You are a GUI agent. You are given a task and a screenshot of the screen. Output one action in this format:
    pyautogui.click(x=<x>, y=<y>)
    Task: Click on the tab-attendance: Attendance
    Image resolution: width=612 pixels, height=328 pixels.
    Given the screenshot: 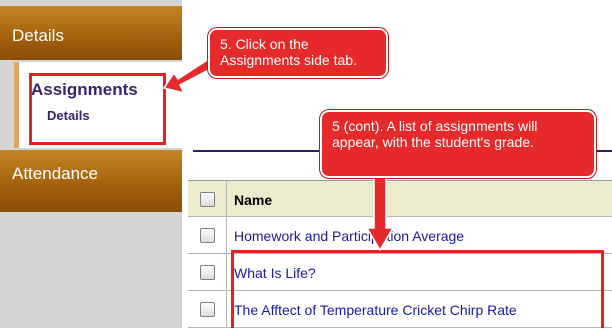 What is the action you would take?
    pyautogui.click(x=91, y=181)
    